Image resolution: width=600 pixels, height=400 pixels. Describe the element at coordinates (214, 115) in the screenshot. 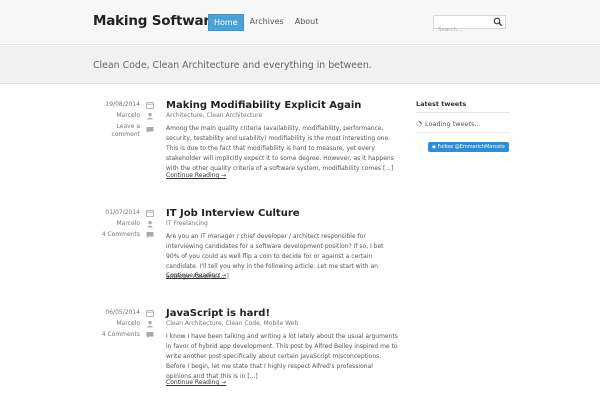

I see `post-categories: Architecture, Clean Architecture` at that location.